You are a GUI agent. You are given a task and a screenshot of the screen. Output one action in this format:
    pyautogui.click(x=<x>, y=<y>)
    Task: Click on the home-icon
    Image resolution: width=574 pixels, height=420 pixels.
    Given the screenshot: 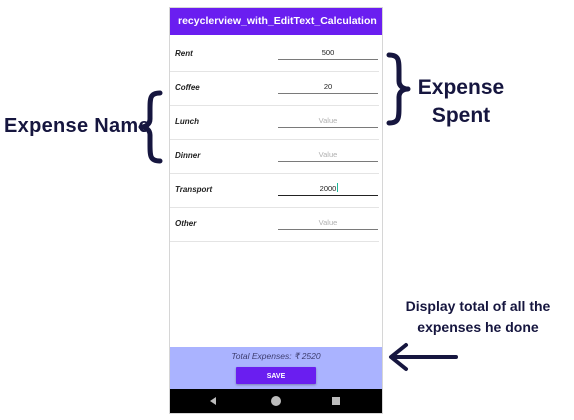 What is the action you would take?
    pyautogui.click(x=276, y=401)
    